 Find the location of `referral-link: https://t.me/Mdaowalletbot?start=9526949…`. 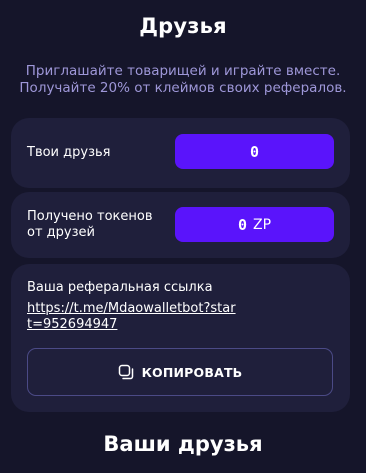

referral-link: https://t.me/Mdaowalletbot?start=9526949… is located at coordinates (132, 317).